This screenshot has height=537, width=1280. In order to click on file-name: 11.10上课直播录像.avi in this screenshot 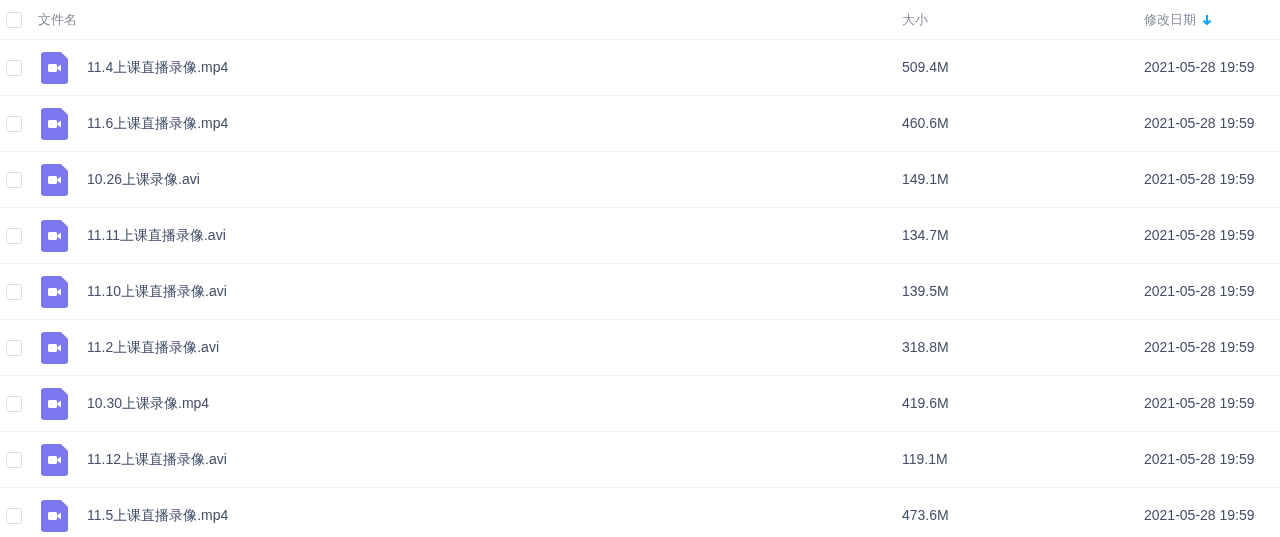, I will do `click(157, 291)`.